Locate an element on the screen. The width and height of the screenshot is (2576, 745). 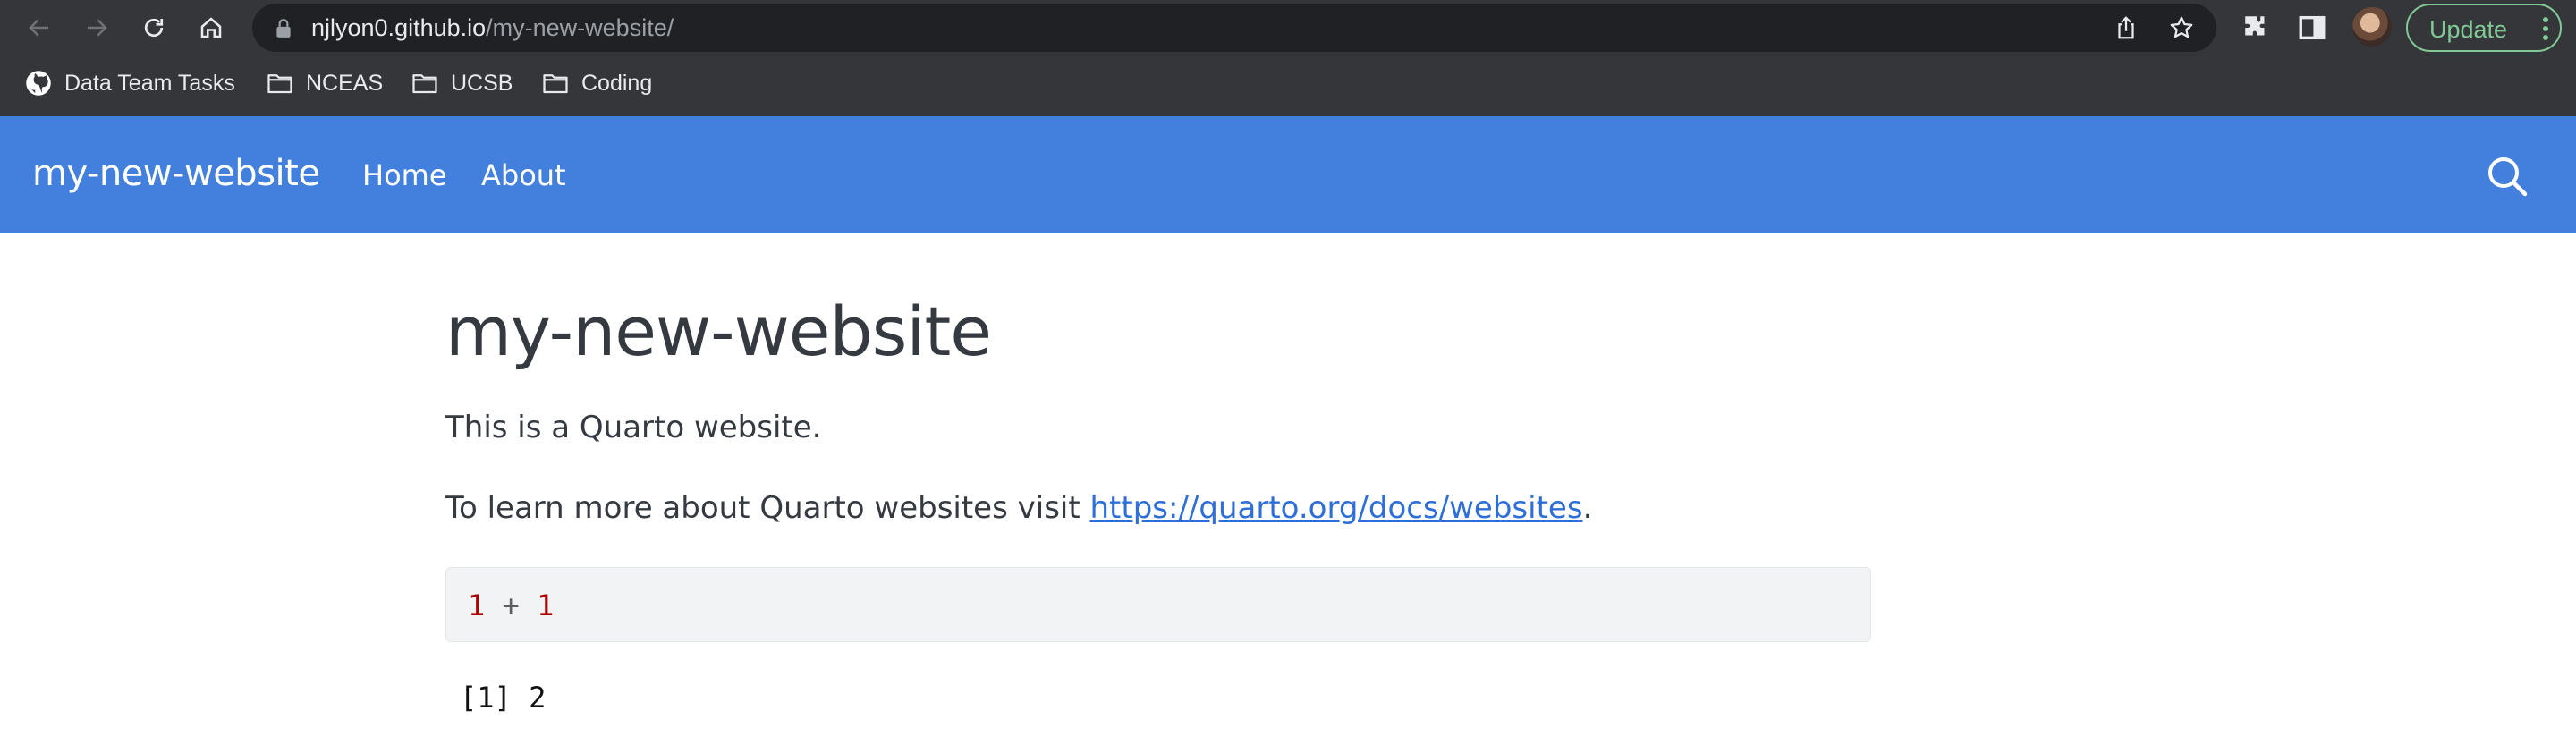
forward-button is located at coordinates (96, 28).